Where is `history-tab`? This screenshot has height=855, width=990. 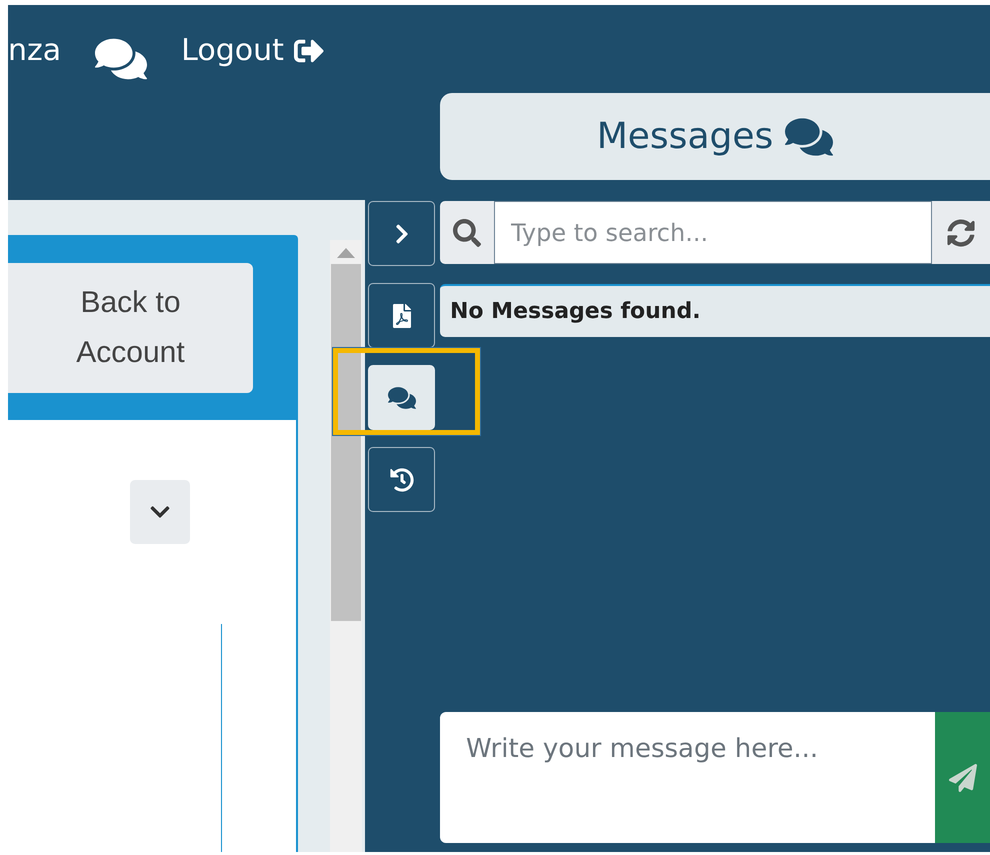
history-tab is located at coordinates (401, 479).